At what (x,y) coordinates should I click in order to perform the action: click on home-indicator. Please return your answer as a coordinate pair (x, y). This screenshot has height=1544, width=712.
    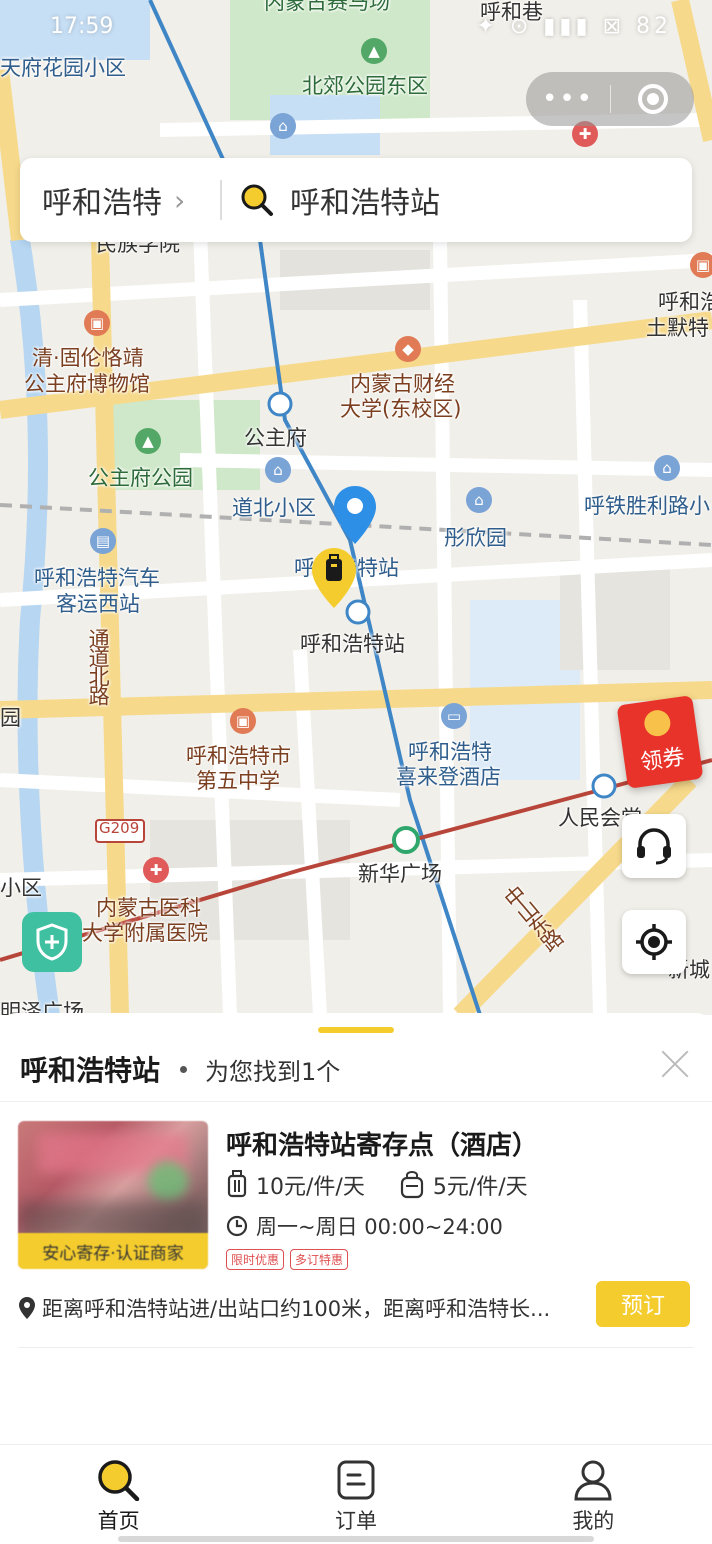
    Looking at the image, I should click on (356, 1539).